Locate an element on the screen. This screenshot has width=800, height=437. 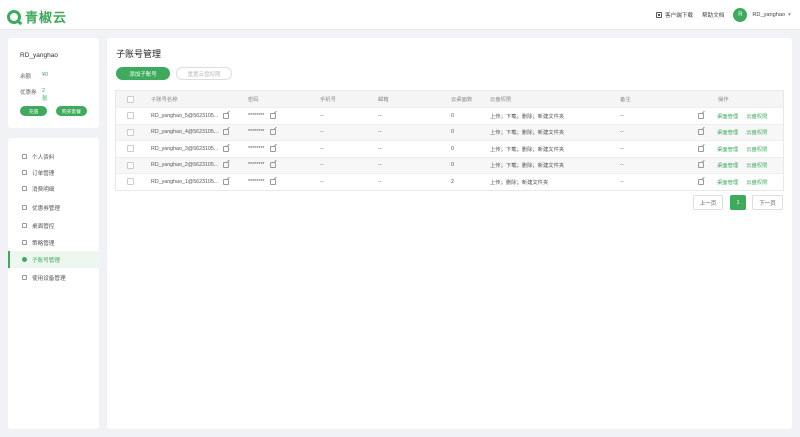
user-icon is located at coordinates (24, 156).